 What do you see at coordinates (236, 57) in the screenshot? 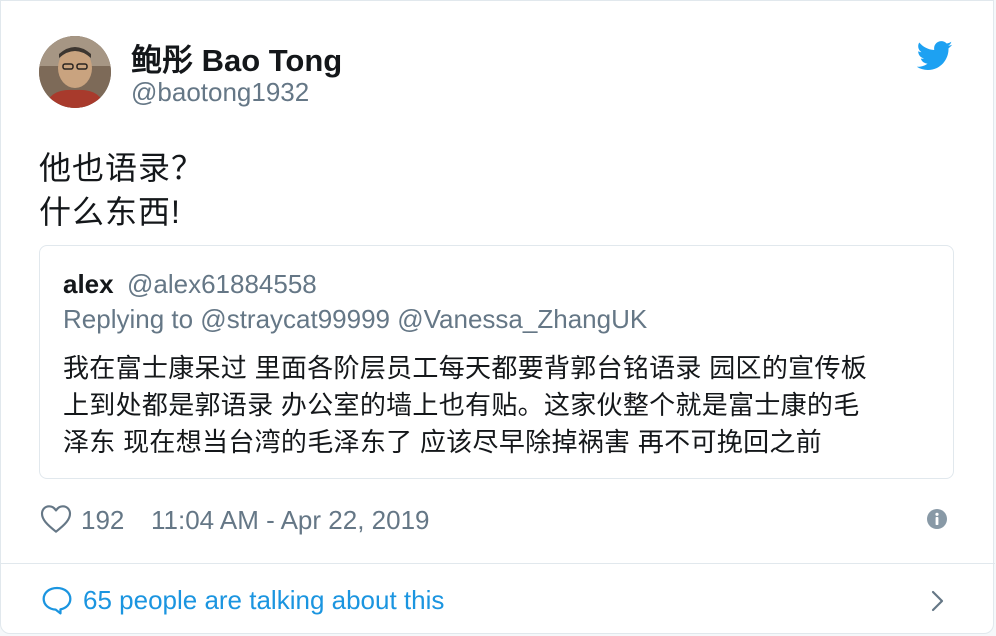
I see `author-display-name: 鲍彤 Bao Tong` at bounding box center [236, 57].